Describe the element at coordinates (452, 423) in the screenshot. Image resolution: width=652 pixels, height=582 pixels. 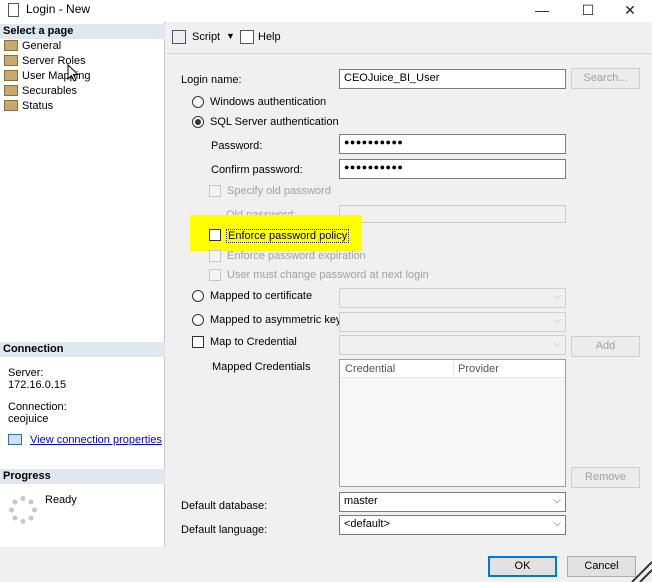
I see `mapped-credentials-list: Credential Provider` at that location.